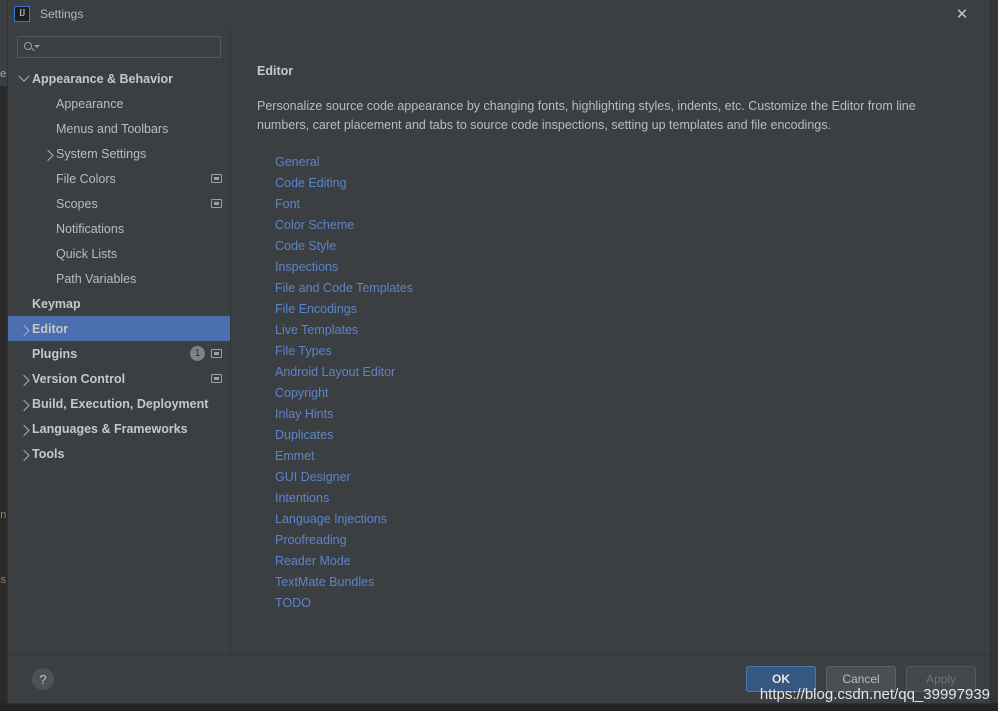 The height and width of the screenshot is (711, 998). I want to click on sidebar-item-version-control: Version Control, so click(119, 378).